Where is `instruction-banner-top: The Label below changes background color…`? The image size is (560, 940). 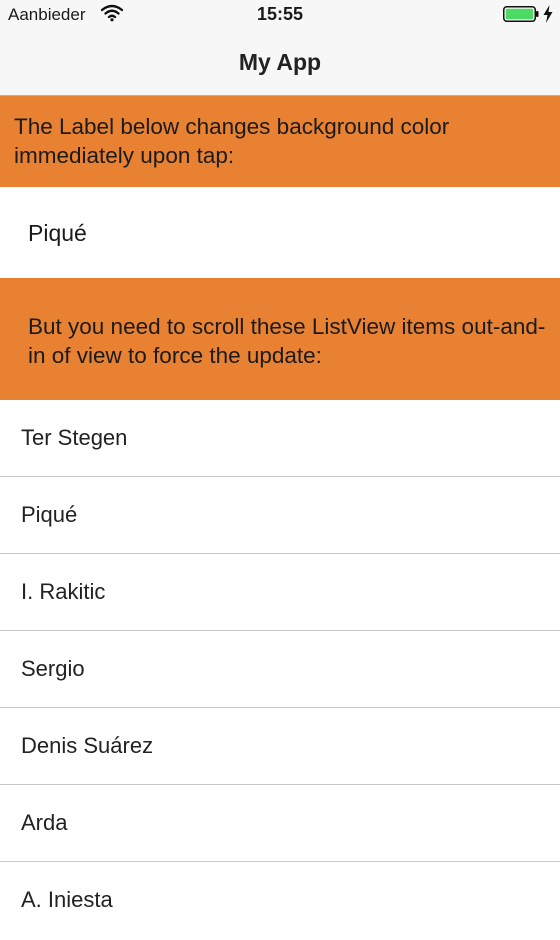 instruction-banner-top: The Label below changes background color… is located at coordinates (280, 141).